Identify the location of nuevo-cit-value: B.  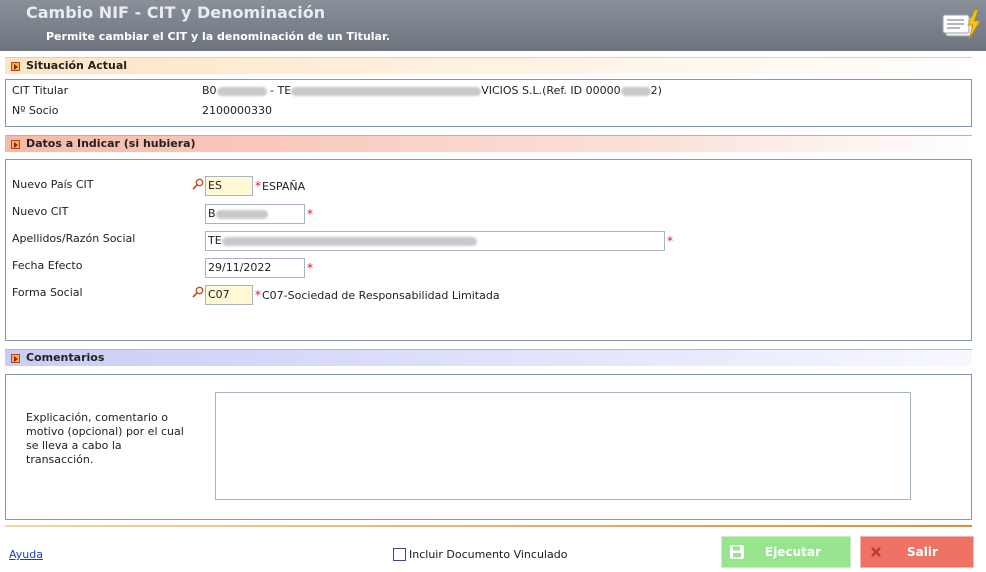
(212, 213).